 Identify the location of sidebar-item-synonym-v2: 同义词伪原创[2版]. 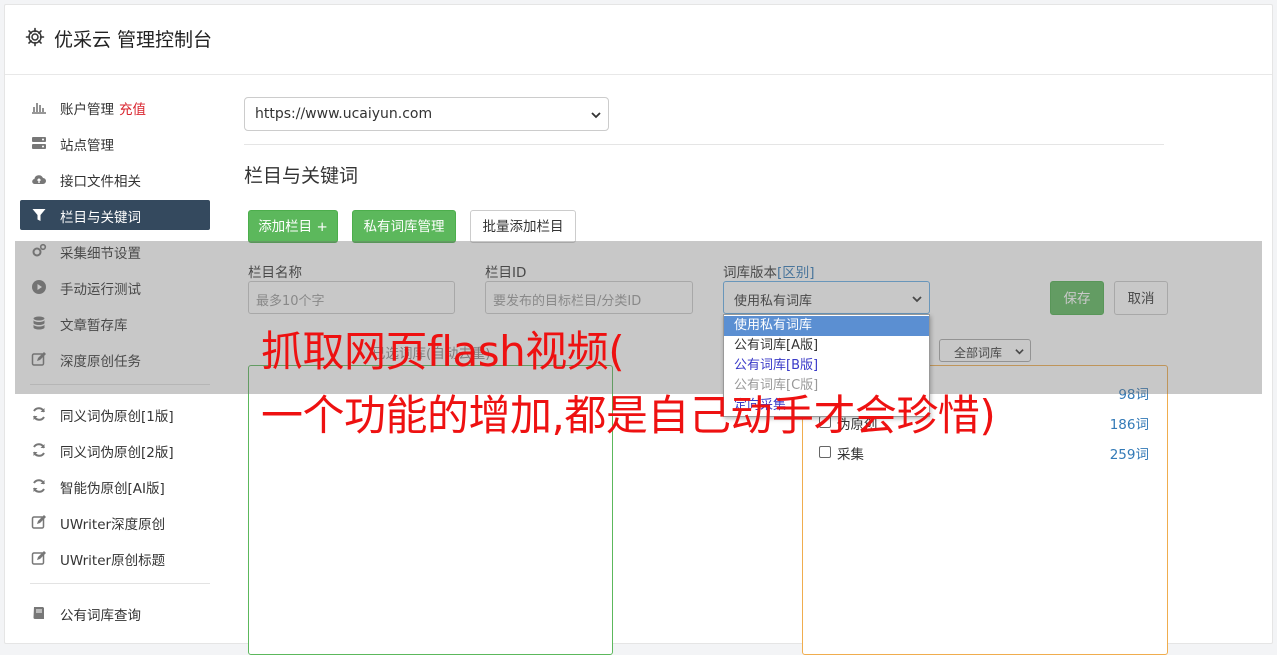
(115, 450).